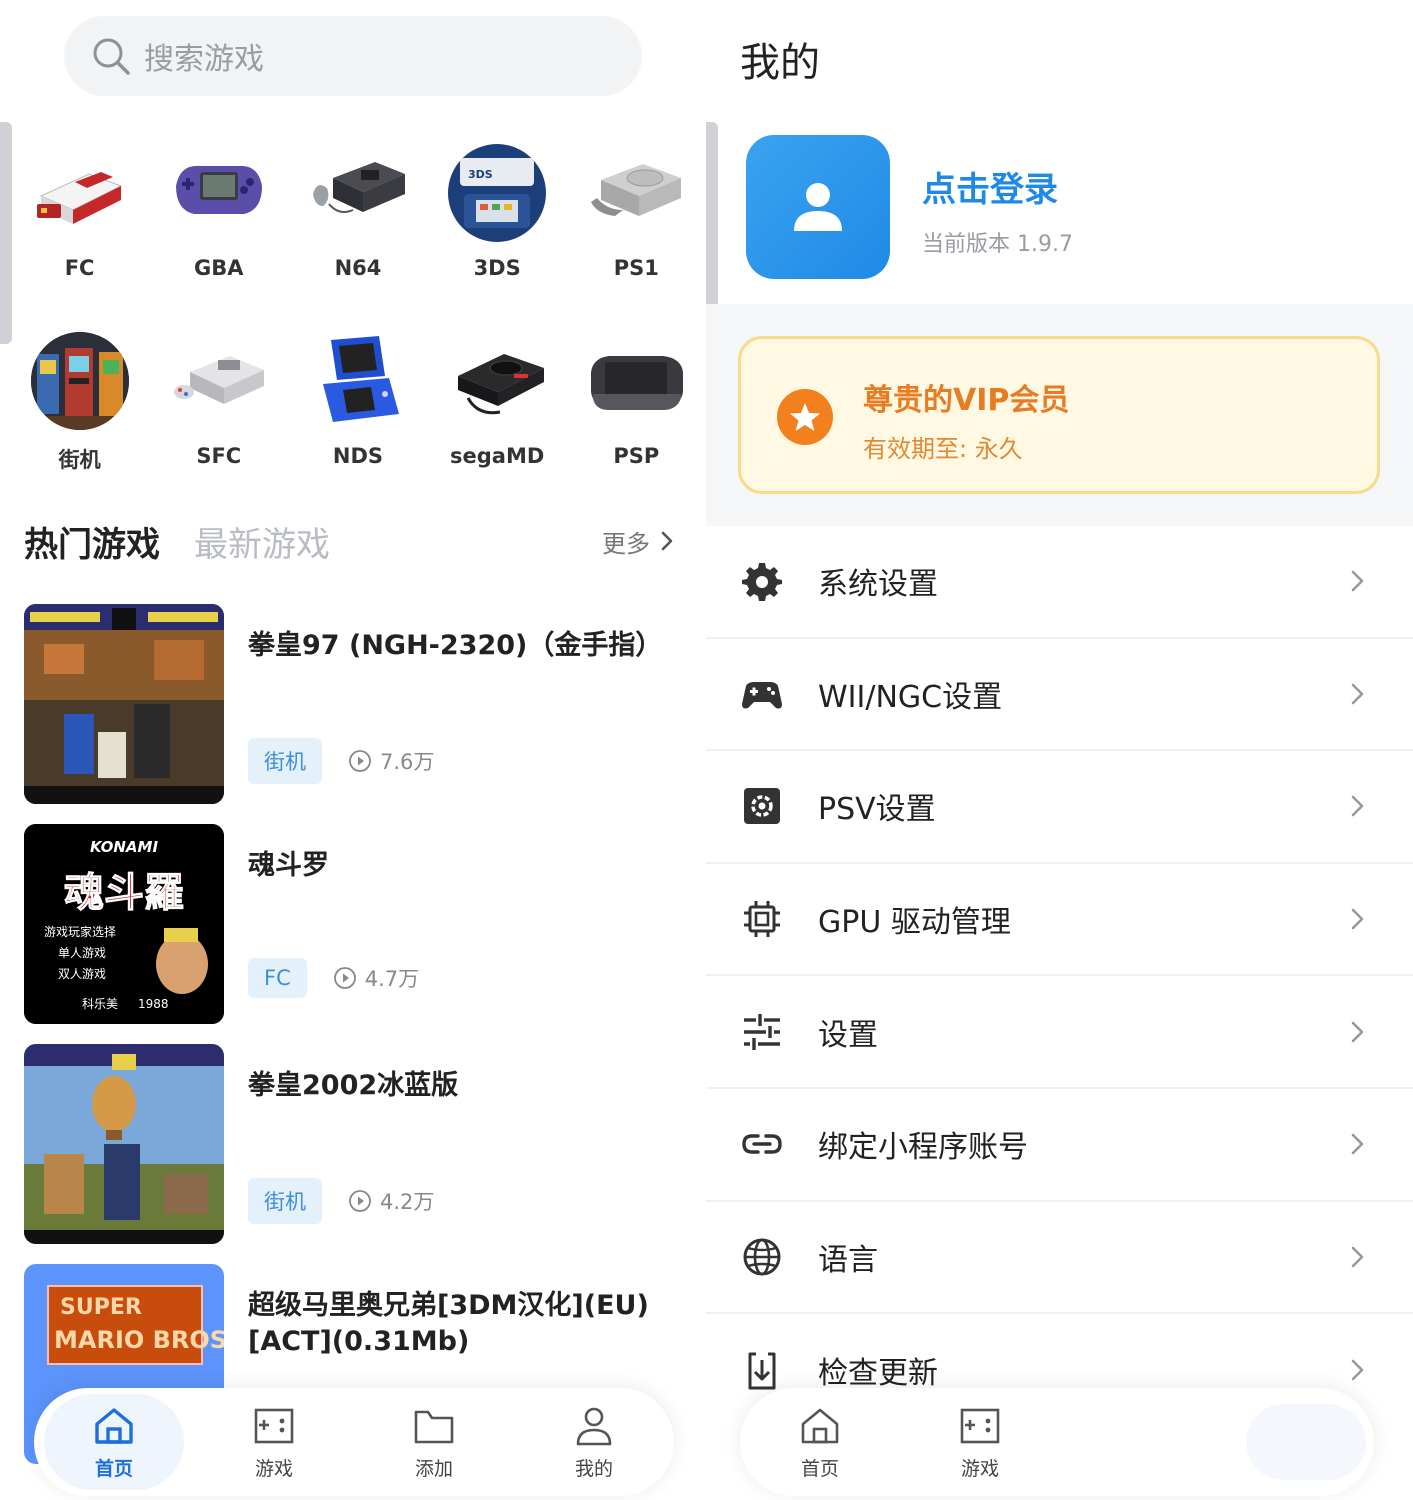 The width and height of the screenshot is (1413, 1500). Describe the element at coordinates (455, 645) in the screenshot. I see `game-title: 拳皇97 (NGH-2320)（金手指）` at that location.